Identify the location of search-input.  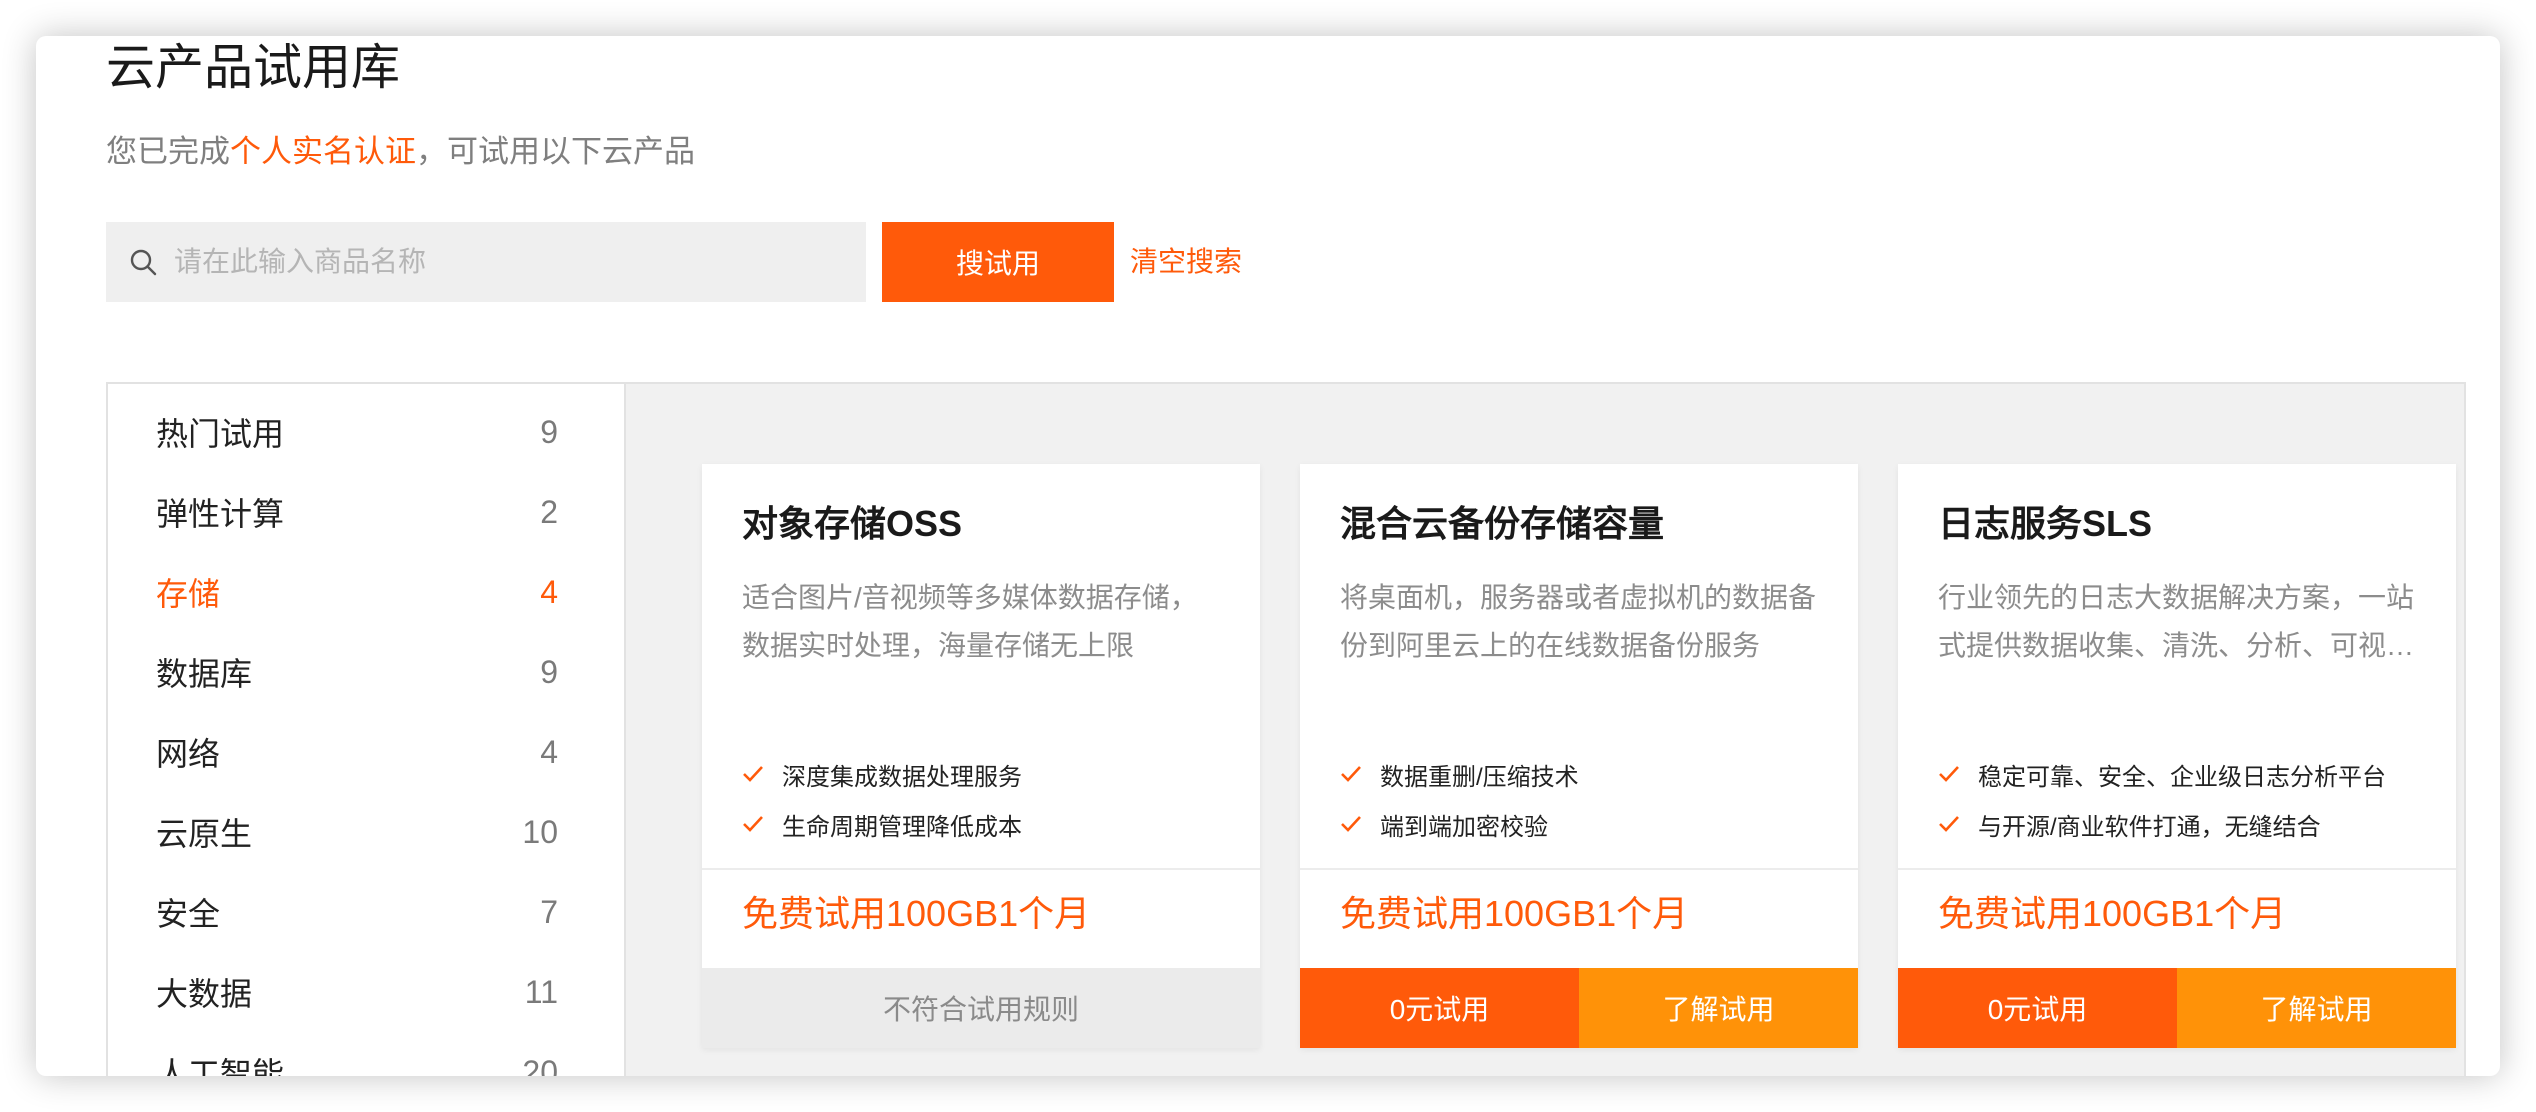
(494, 262).